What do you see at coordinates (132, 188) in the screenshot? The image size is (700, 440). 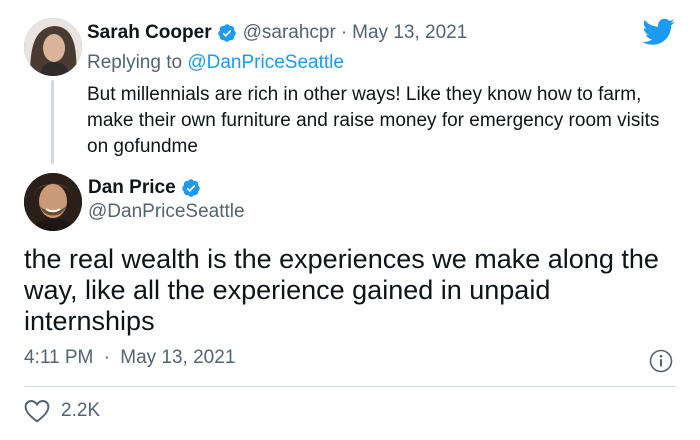 I see `tweet-author-name: Dan Price` at bounding box center [132, 188].